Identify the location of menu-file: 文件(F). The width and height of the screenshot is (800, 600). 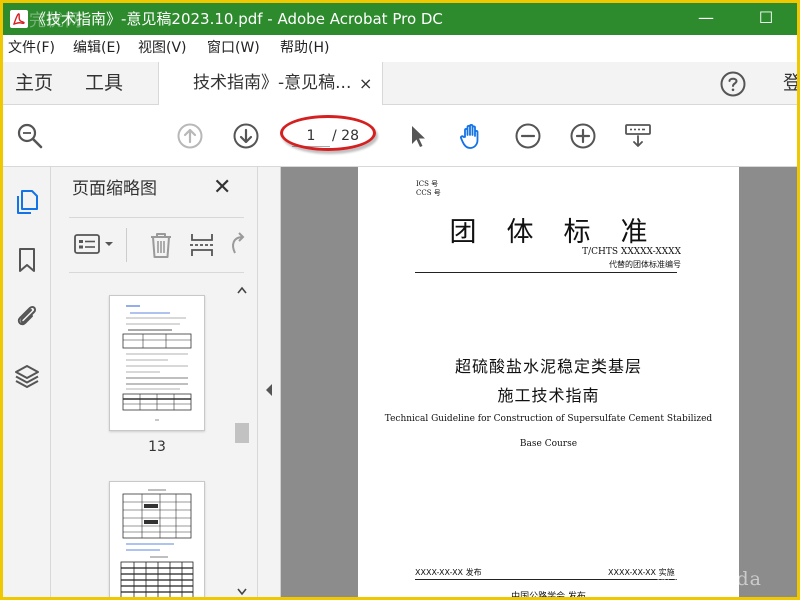
(31, 48).